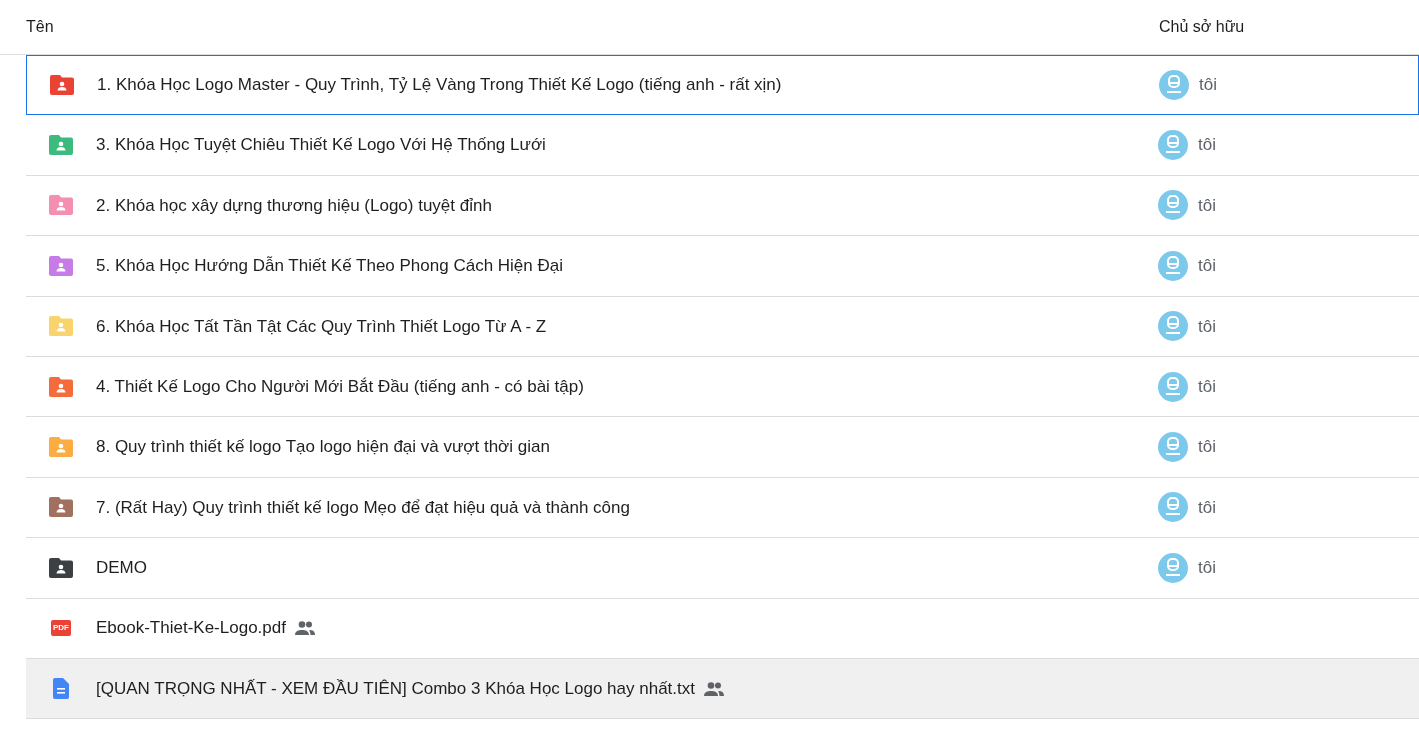 Image resolution: width=1419 pixels, height=740 pixels. What do you see at coordinates (61, 689) in the screenshot?
I see `document-icon` at bounding box center [61, 689].